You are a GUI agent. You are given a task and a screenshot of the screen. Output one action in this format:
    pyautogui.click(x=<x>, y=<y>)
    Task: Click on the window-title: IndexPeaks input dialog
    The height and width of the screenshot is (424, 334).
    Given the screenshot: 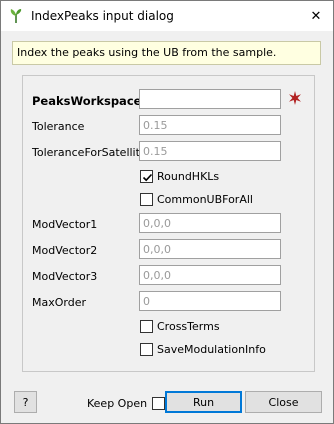 What is the action you would take?
    pyautogui.click(x=102, y=16)
    